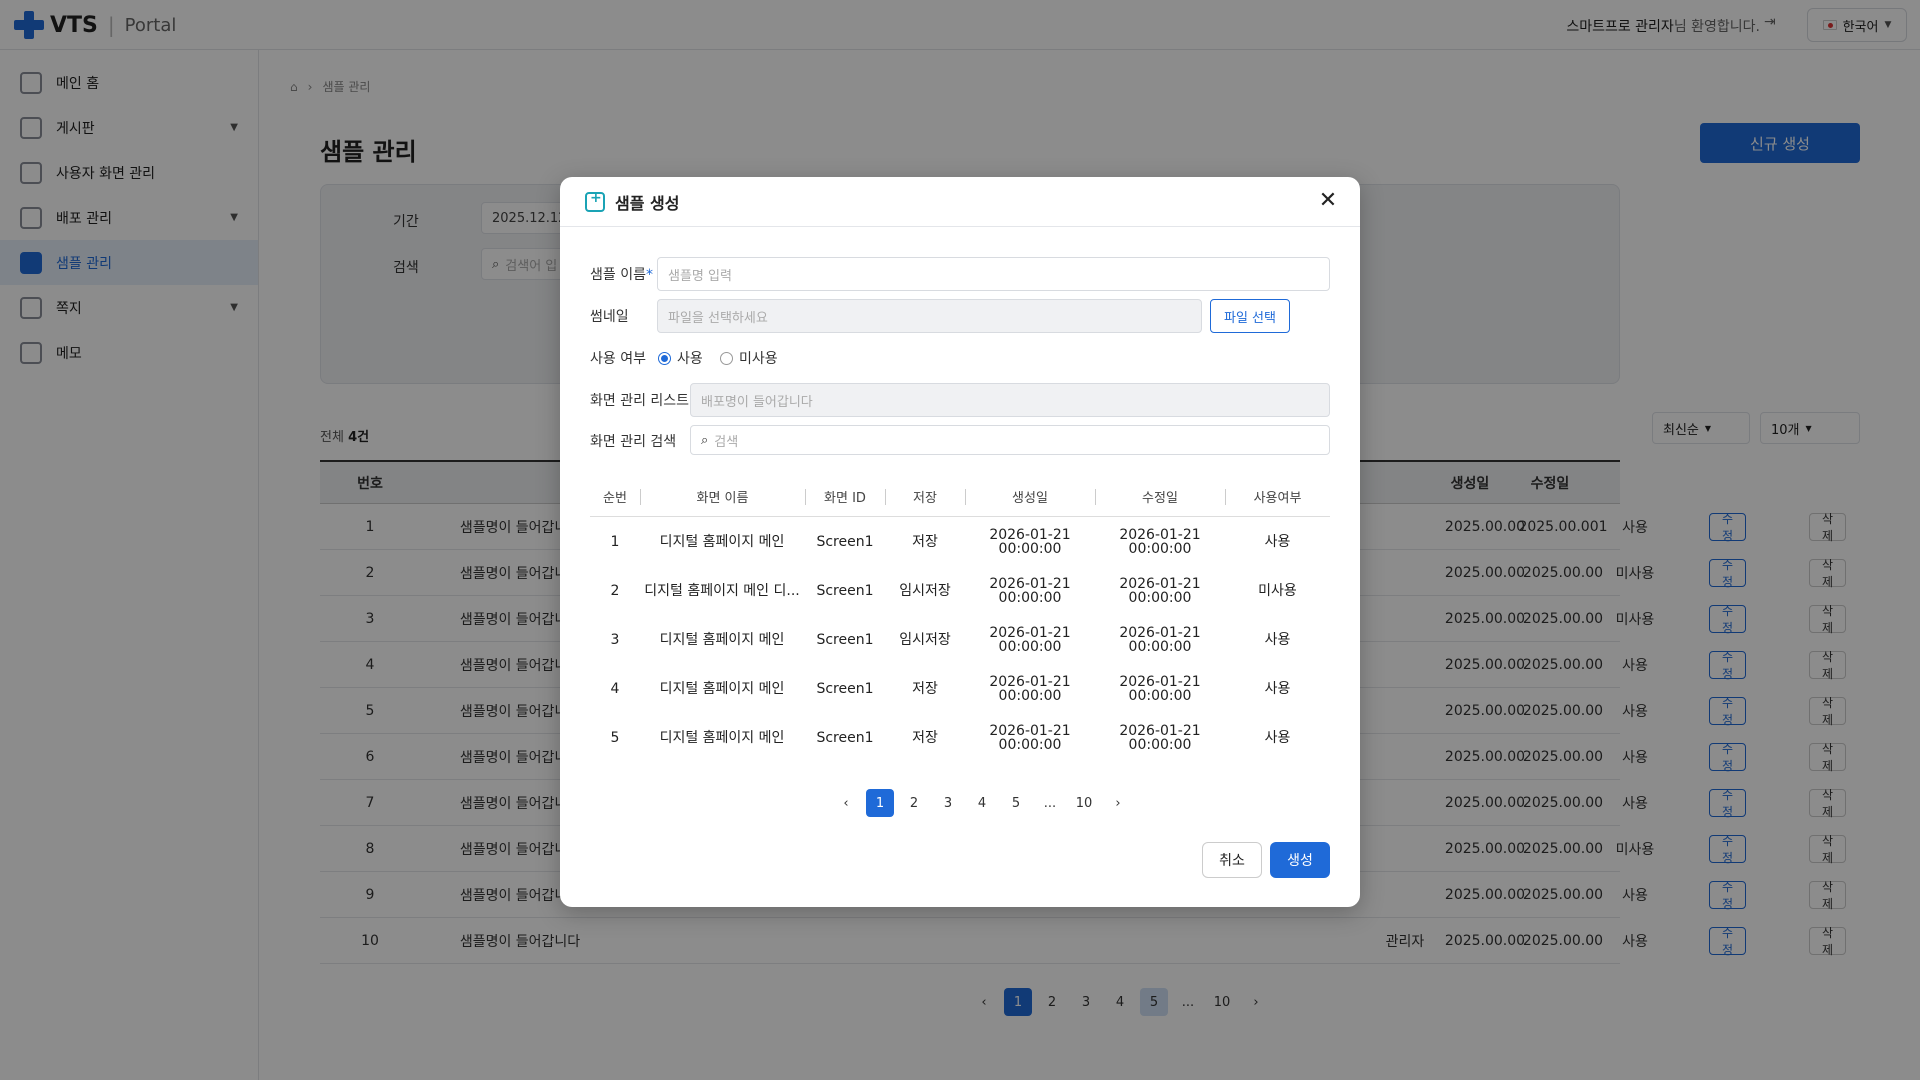 This screenshot has height=1080, width=1920. Describe the element at coordinates (1118, 803) in the screenshot. I see `chevron-right-icon: ›` at that location.